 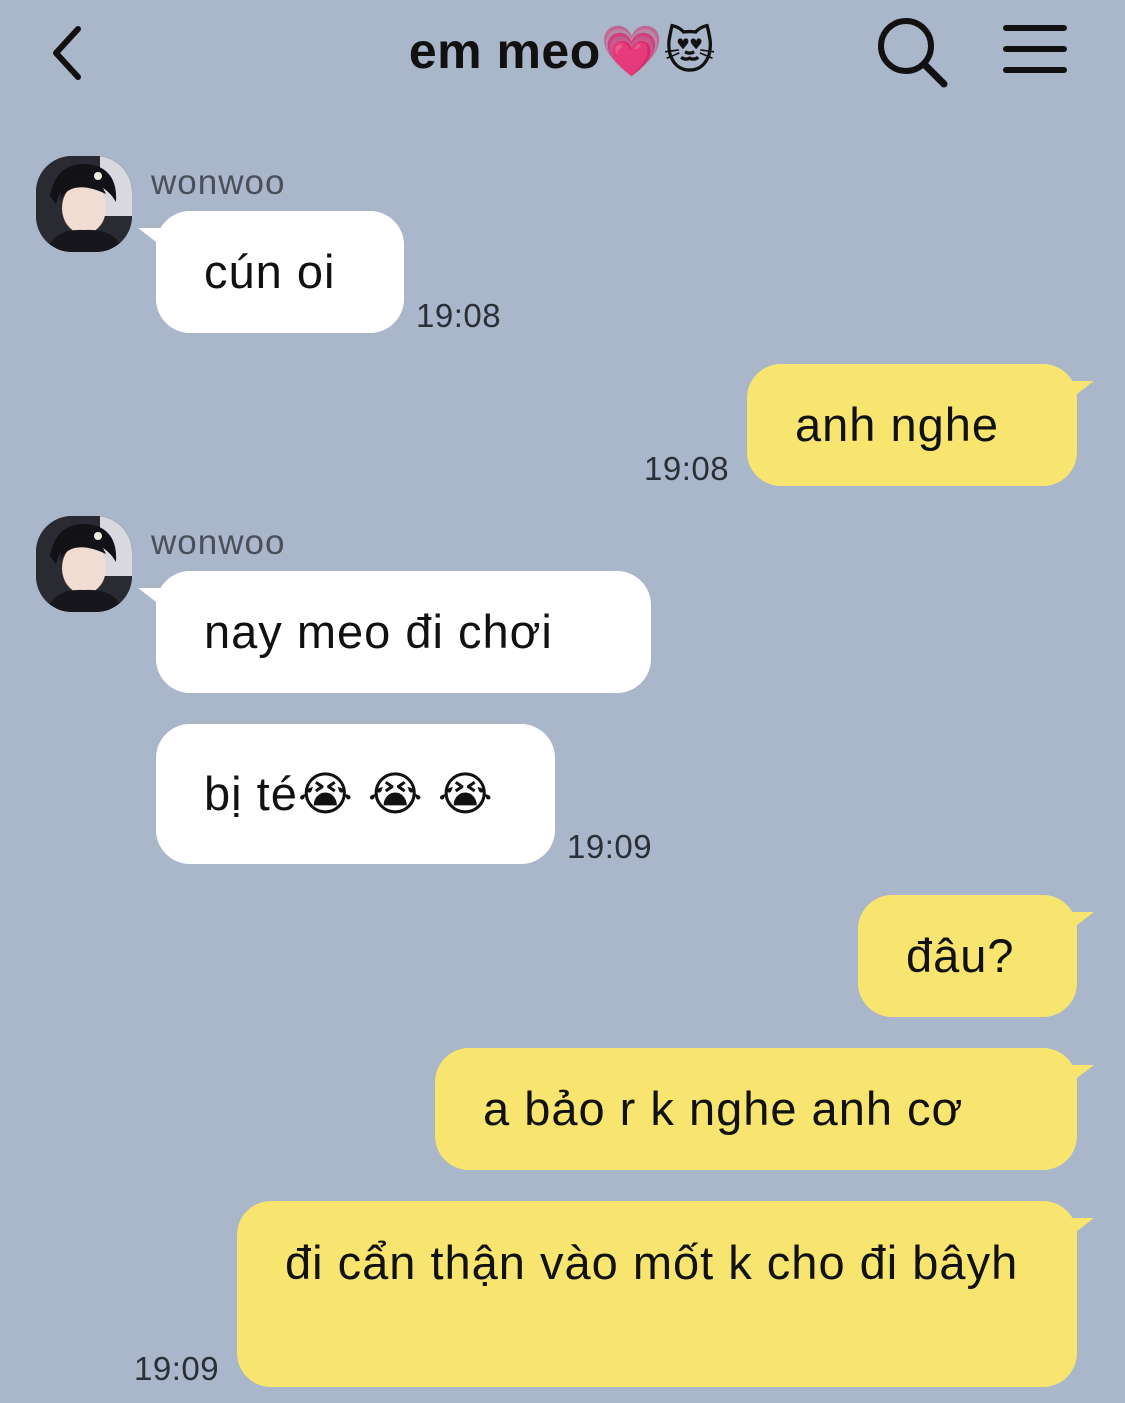 I want to click on chat-title: em meo💗😻, so click(x=562, y=51).